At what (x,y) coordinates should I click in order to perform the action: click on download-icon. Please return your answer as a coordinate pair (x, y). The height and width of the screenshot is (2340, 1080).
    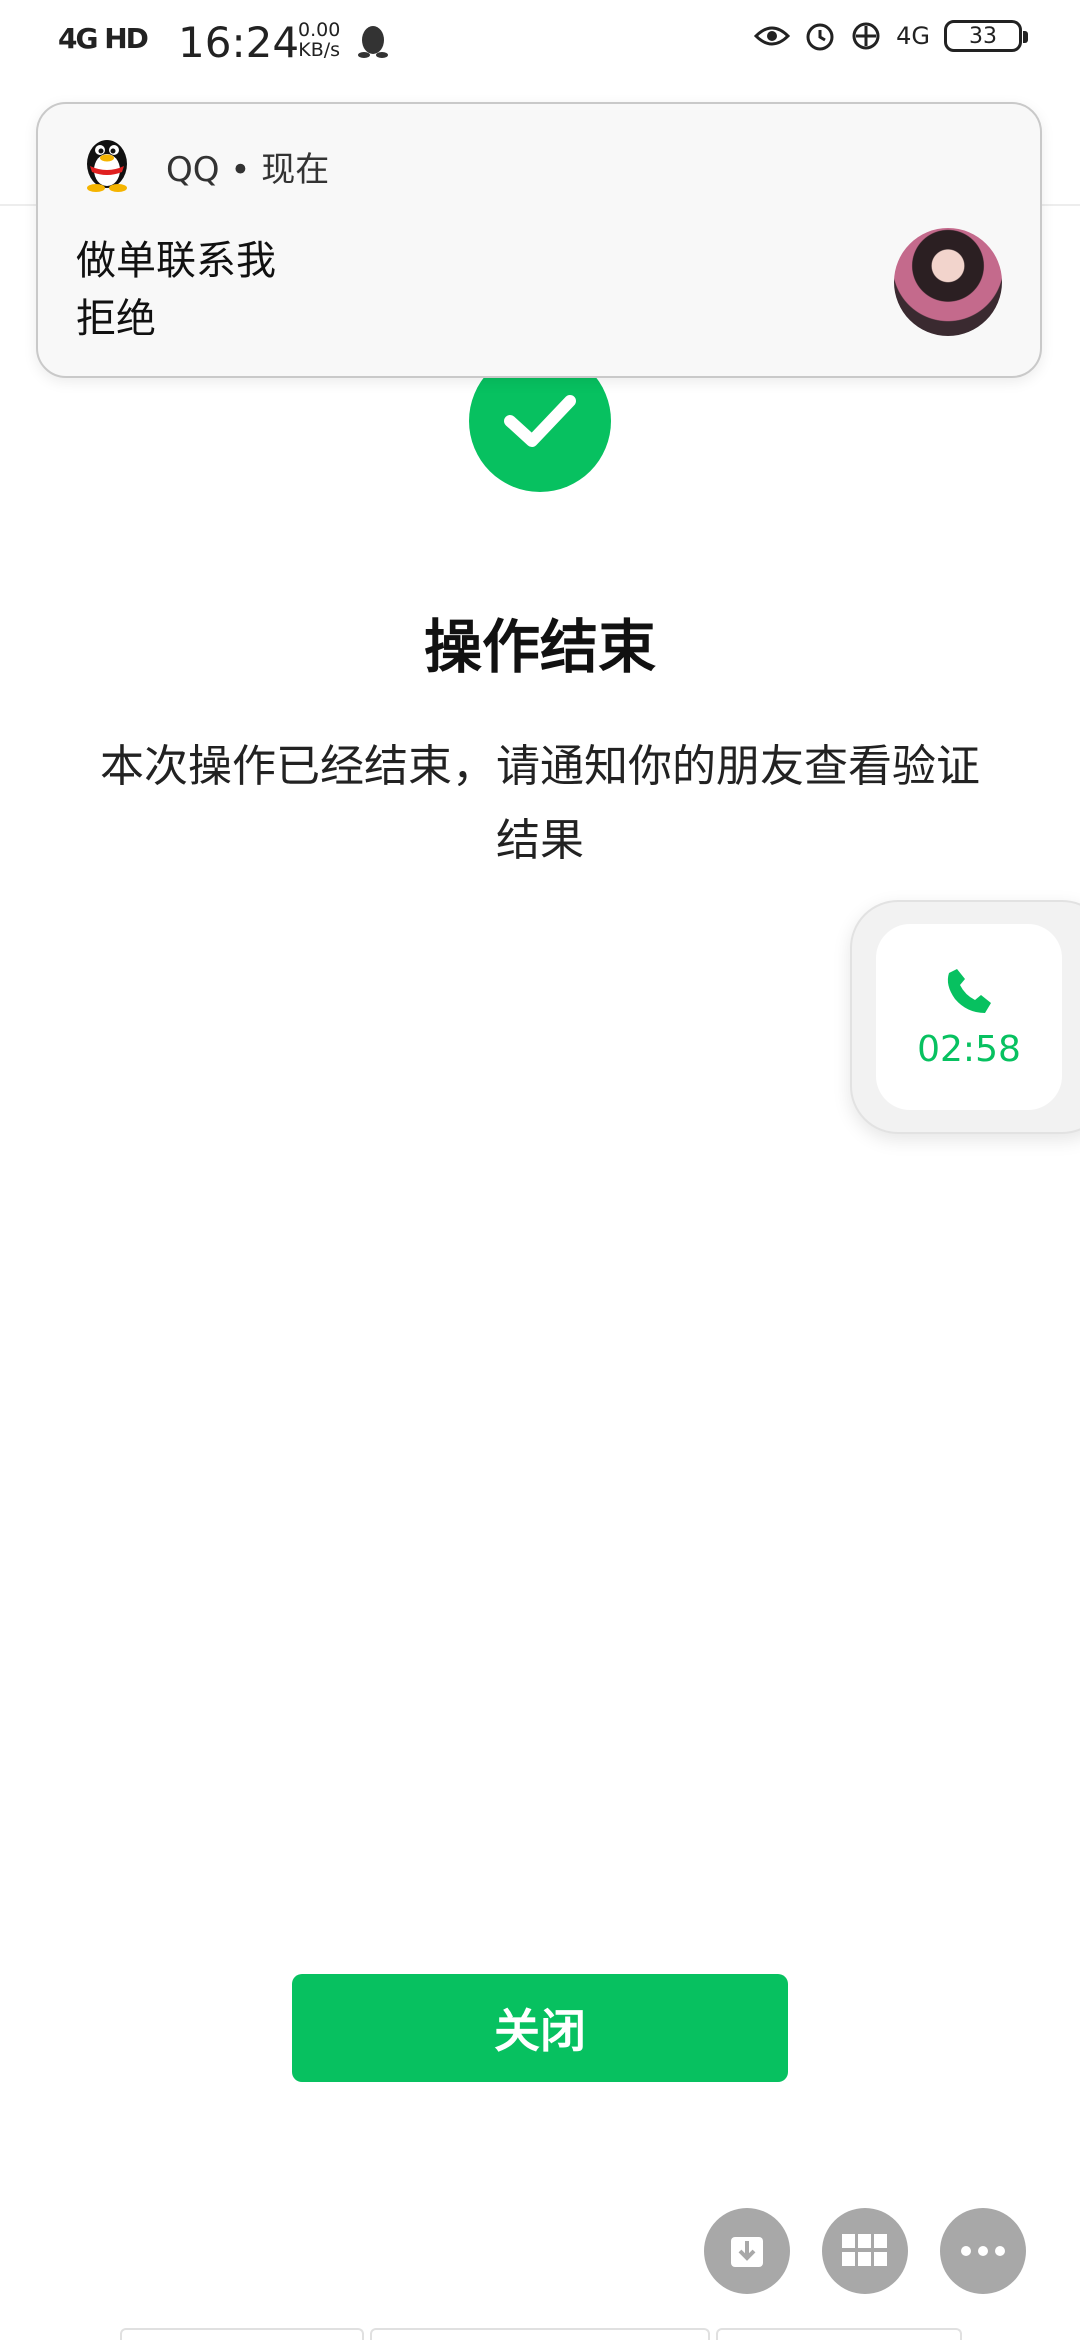
    Looking at the image, I should click on (747, 2252).